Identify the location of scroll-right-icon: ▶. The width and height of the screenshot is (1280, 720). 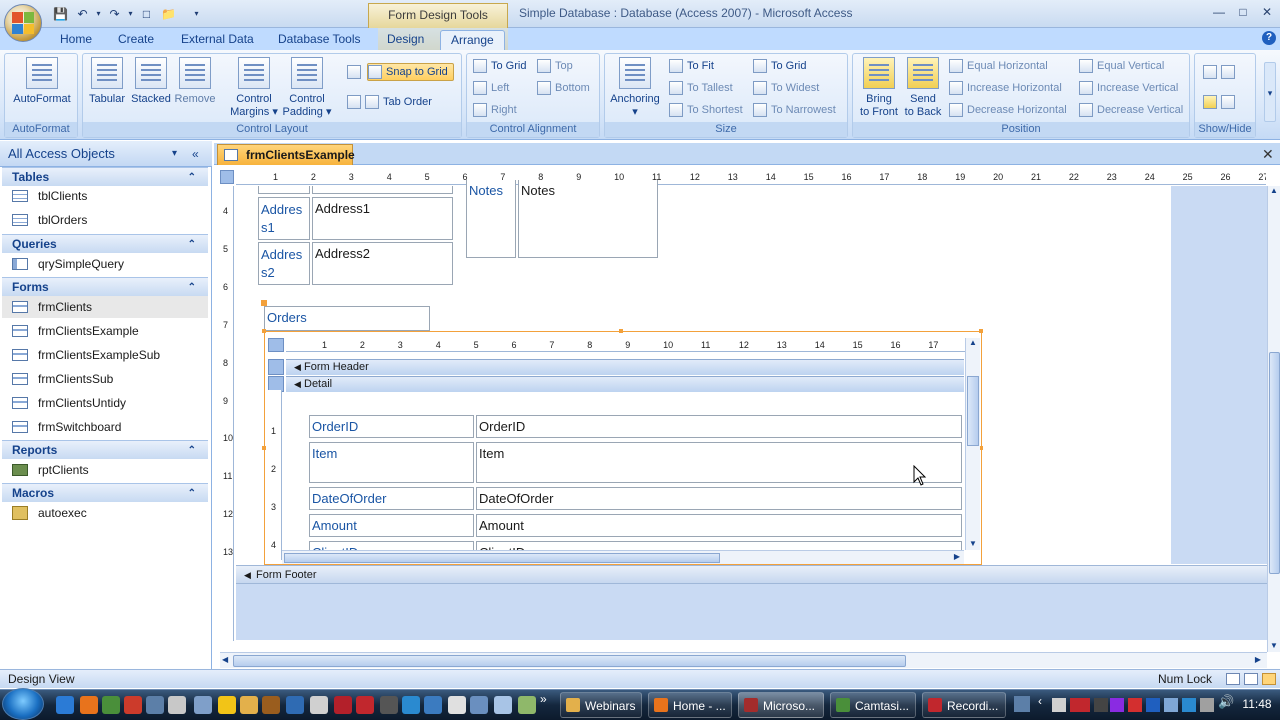
(957, 556).